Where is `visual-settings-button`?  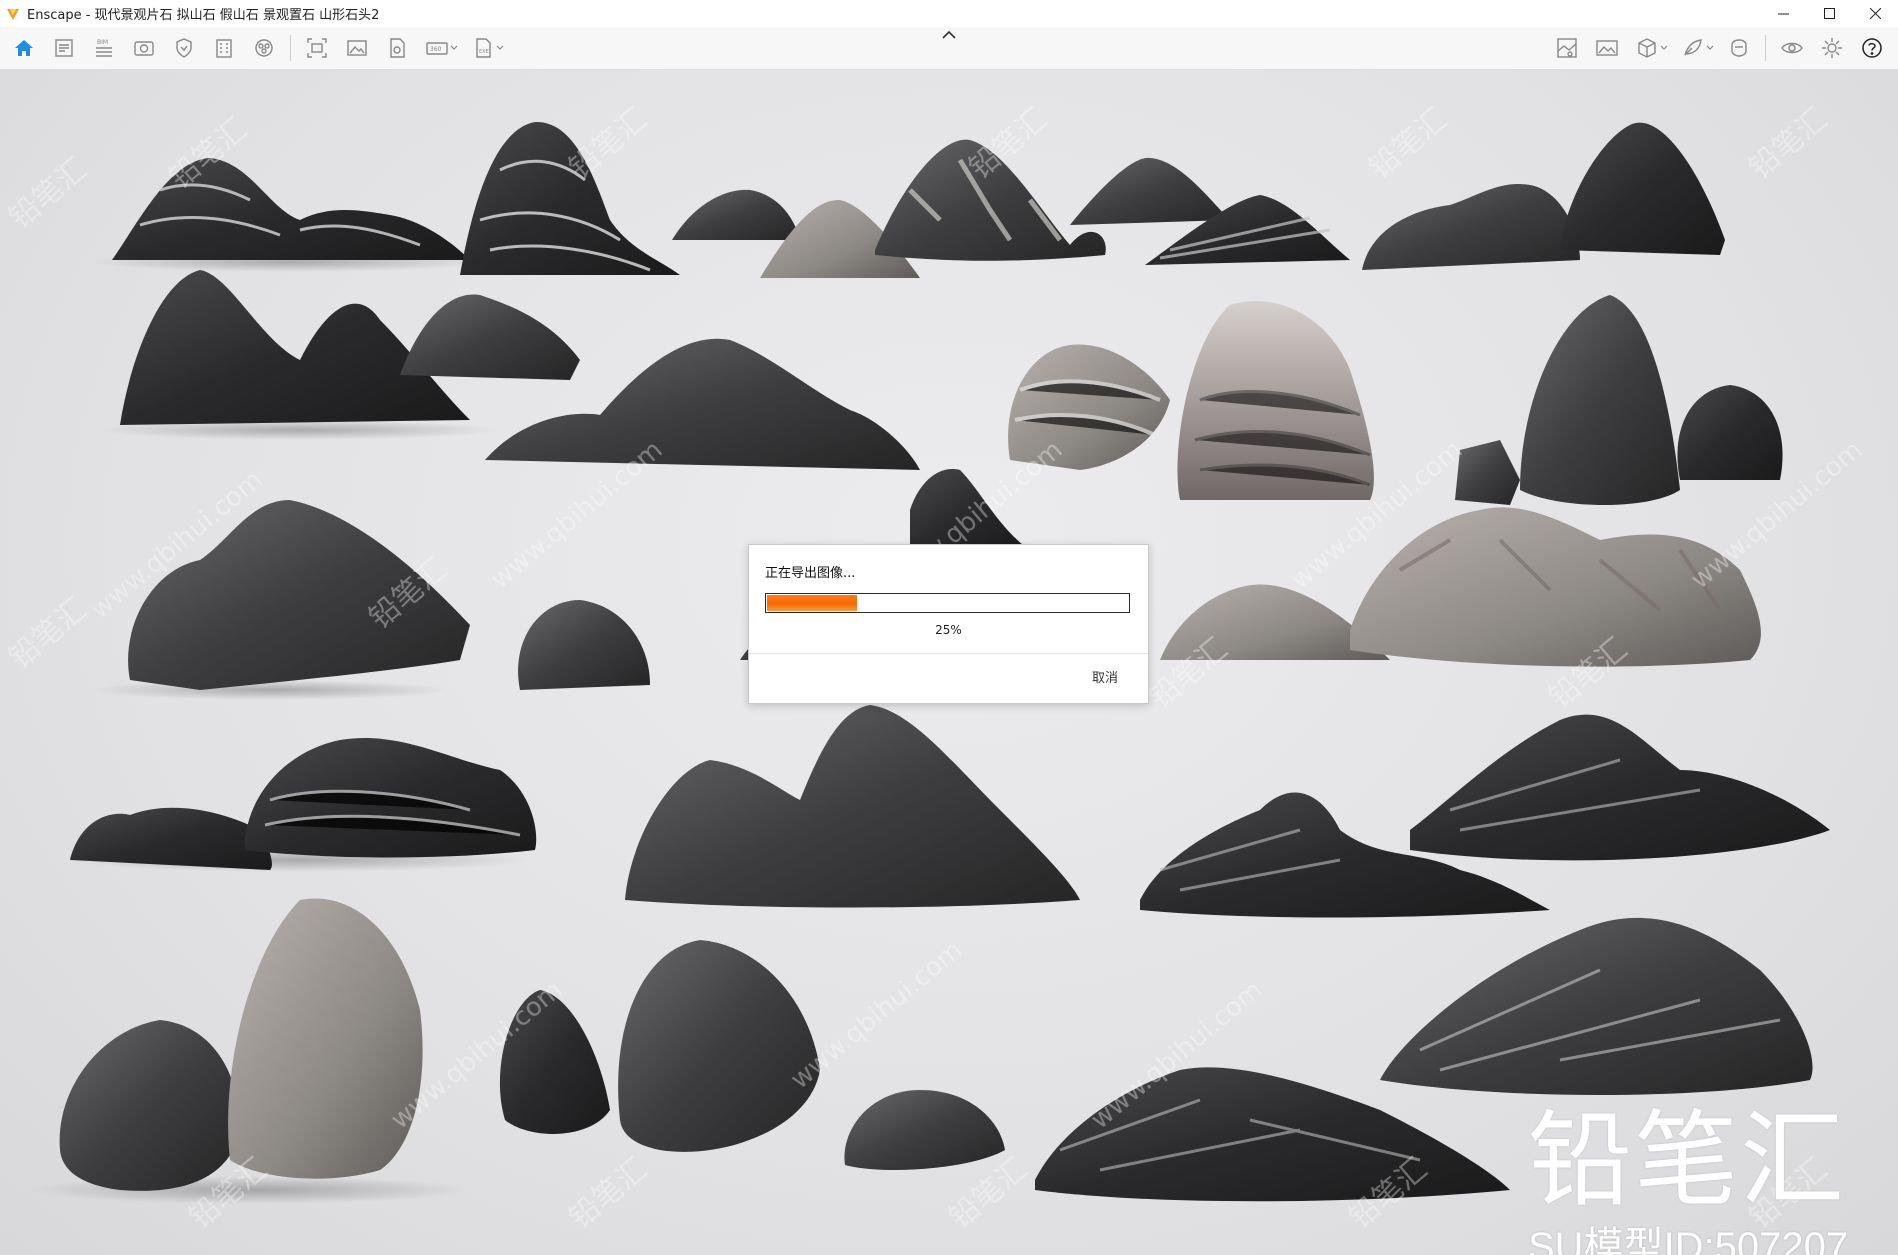
visual-settings-button is located at coordinates (1567, 48).